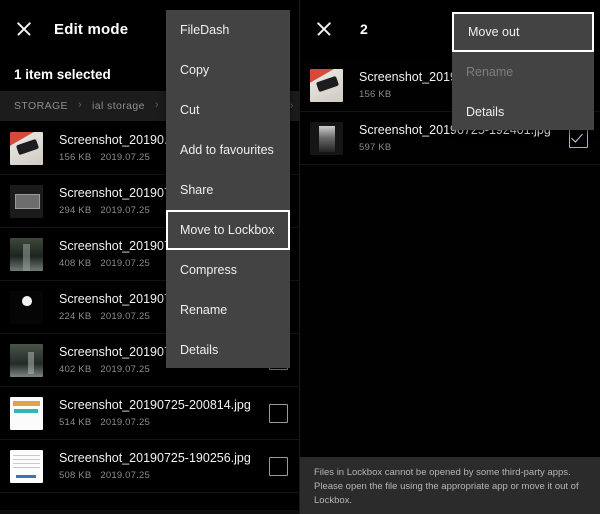 This screenshot has width=600, height=514. What do you see at coordinates (228, 150) in the screenshot?
I see `menu-item-add-to-favourites: Add to favourites` at bounding box center [228, 150].